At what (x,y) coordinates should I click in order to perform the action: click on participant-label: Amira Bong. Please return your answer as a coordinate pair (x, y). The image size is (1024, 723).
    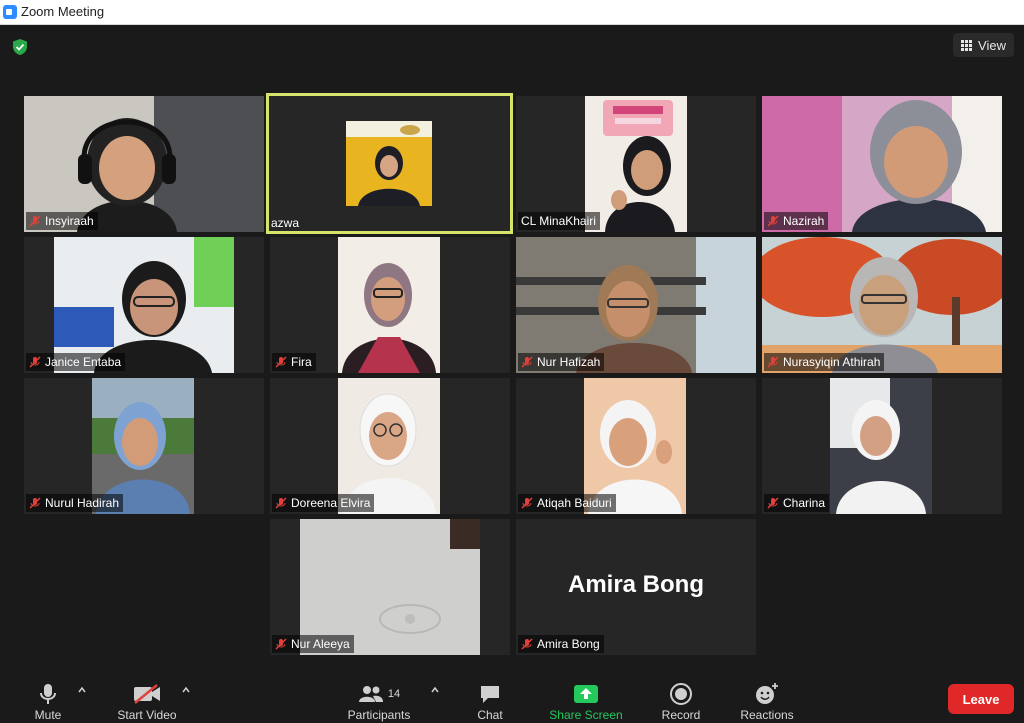
    Looking at the image, I should click on (561, 644).